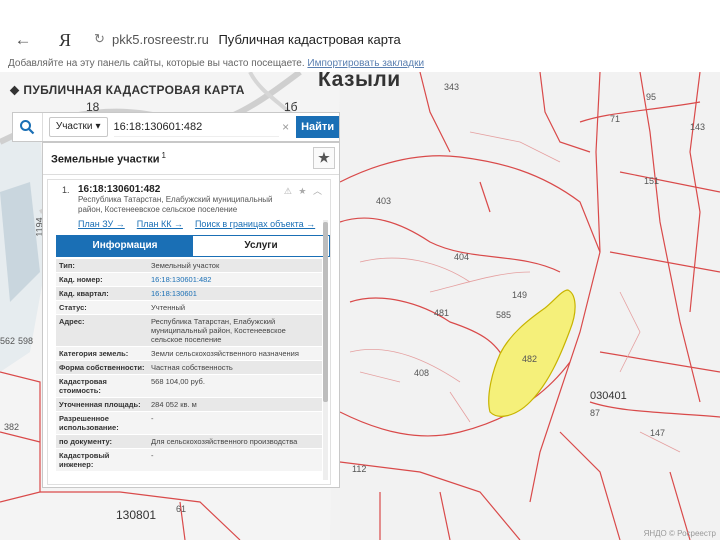 Image resolution: width=720 pixels, height=540 pixels. Describe the element at coordinates (285, 127) in the screenshot. I see `clear-icon: ×` at that location.